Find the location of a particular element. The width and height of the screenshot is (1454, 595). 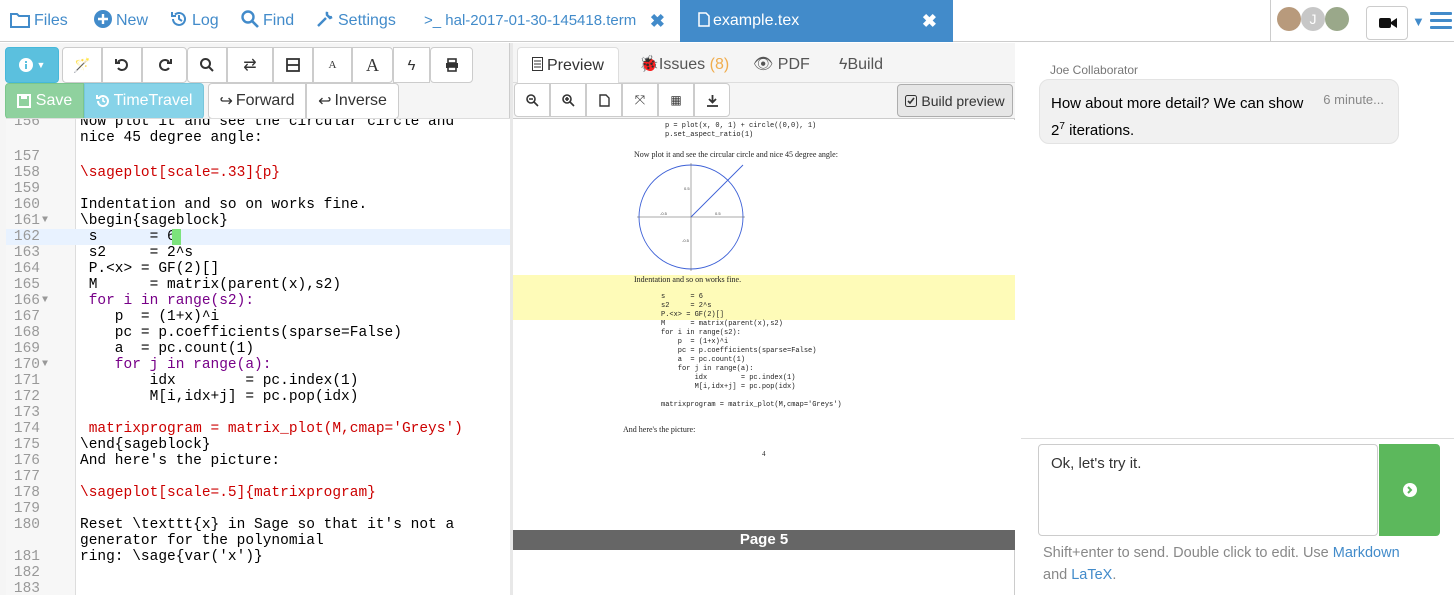

folder-icon is located at coordinates (20, 20).